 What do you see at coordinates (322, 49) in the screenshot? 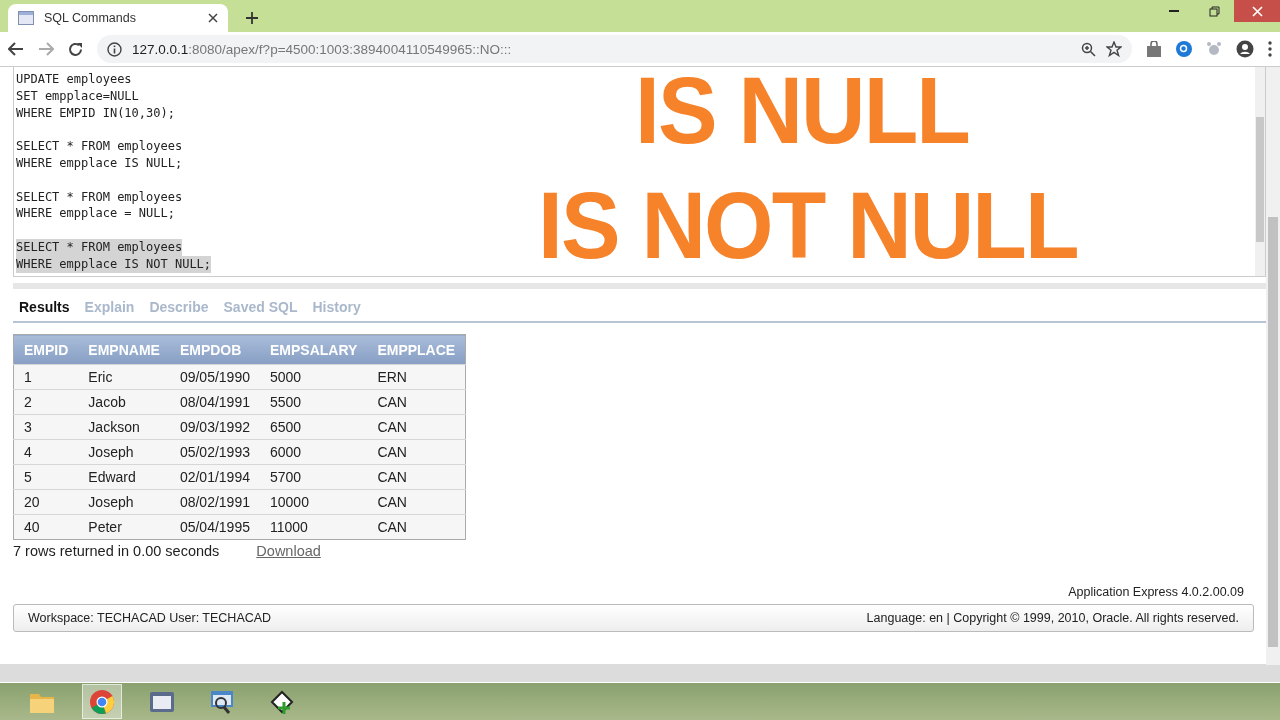
I see `url-text: 127.0.0.1:8080/apex/f?p=4500:1003:3894004110549965::NO:::` at bounding box center [322, 49].